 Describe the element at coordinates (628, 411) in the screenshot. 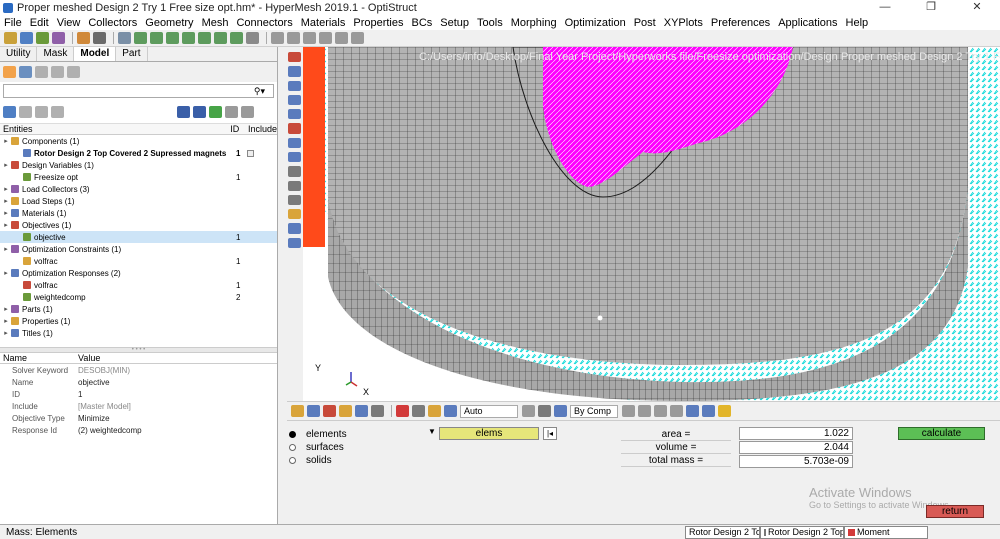

I see `elem-color-icon` at that location.